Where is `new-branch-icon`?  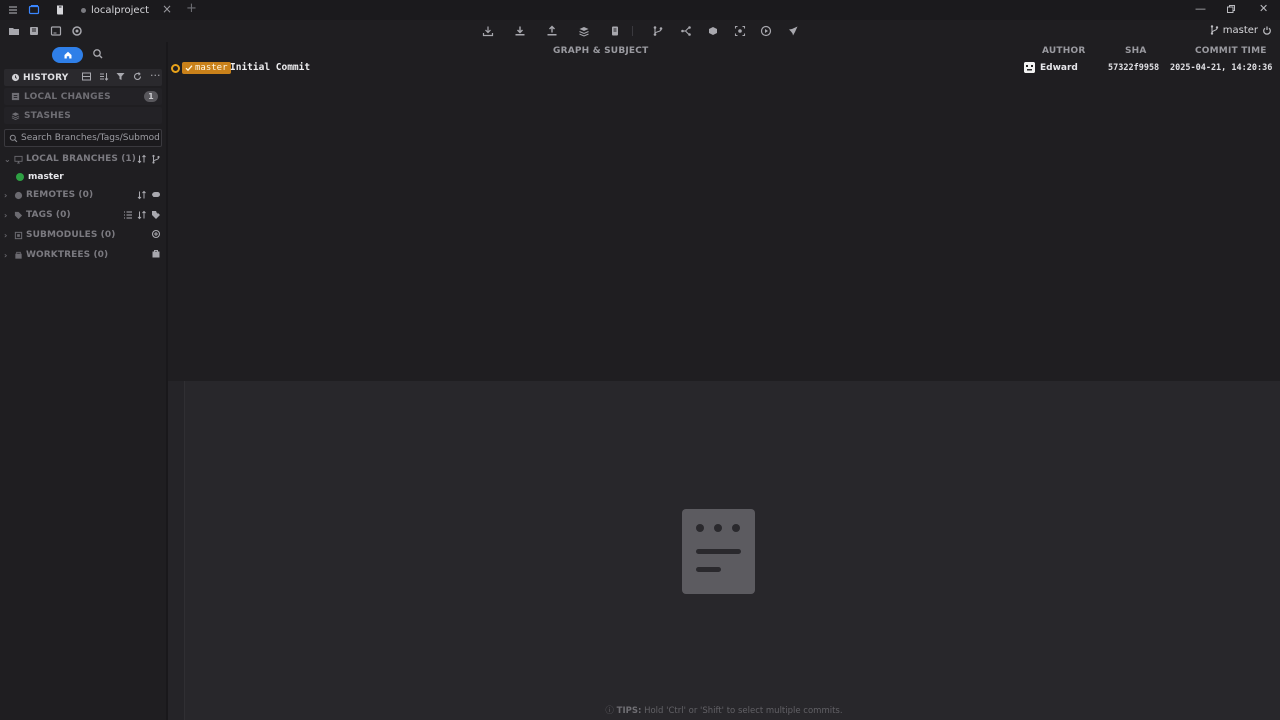 new-branch-icon is located at coordinates (156, 159).